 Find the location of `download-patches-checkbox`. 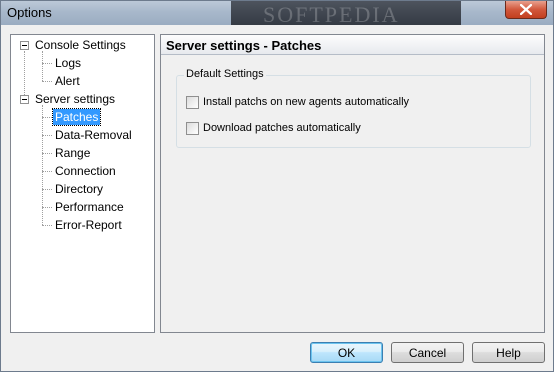

download-patches-checkbox is located at coordinates (192, 128).